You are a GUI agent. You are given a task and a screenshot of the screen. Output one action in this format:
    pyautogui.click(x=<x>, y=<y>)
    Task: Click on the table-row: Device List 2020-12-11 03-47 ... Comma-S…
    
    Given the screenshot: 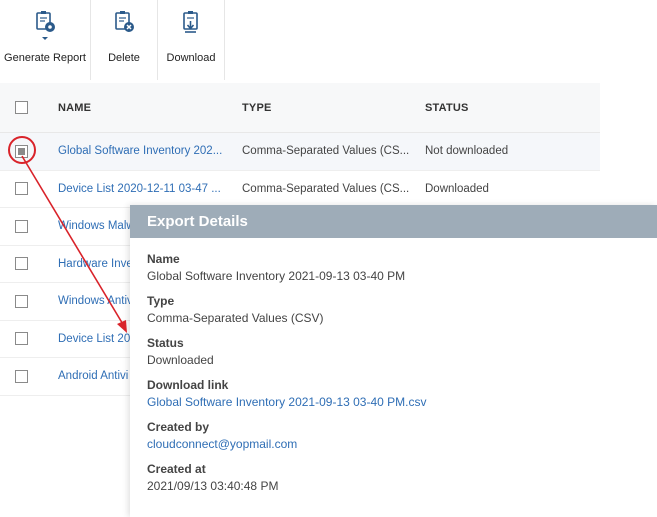 What is the action you would take?
    pyautogui.click(x=300, y=189)
    